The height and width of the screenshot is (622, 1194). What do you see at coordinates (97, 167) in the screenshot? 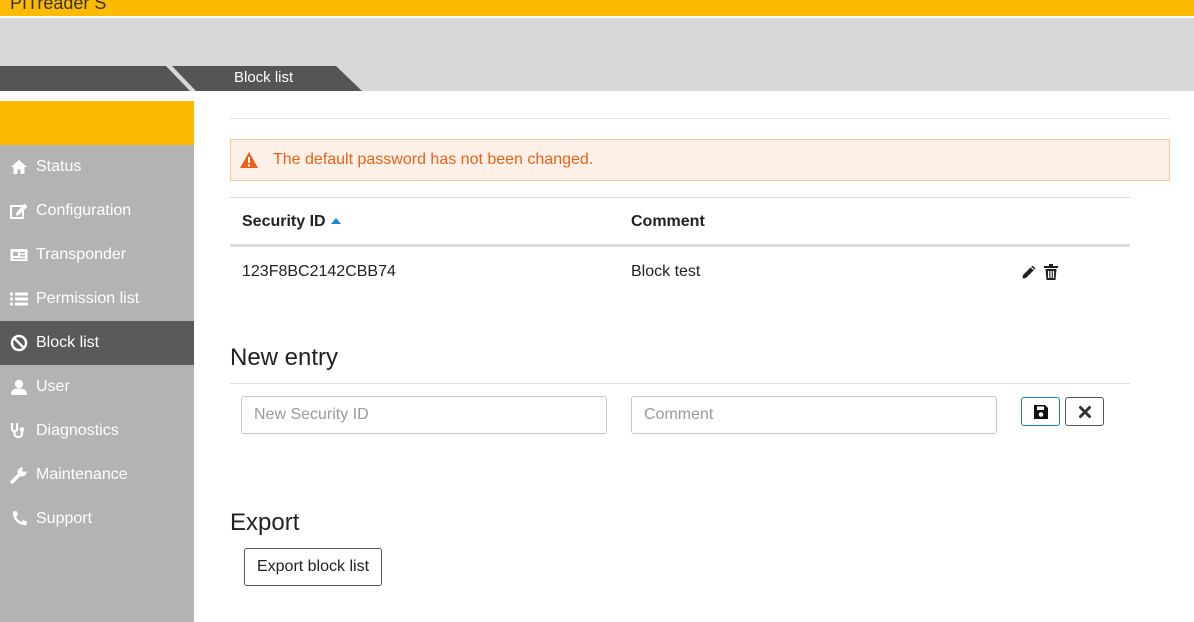
I see `sidebar-item-status: Status` at bounding box center [97, 167].